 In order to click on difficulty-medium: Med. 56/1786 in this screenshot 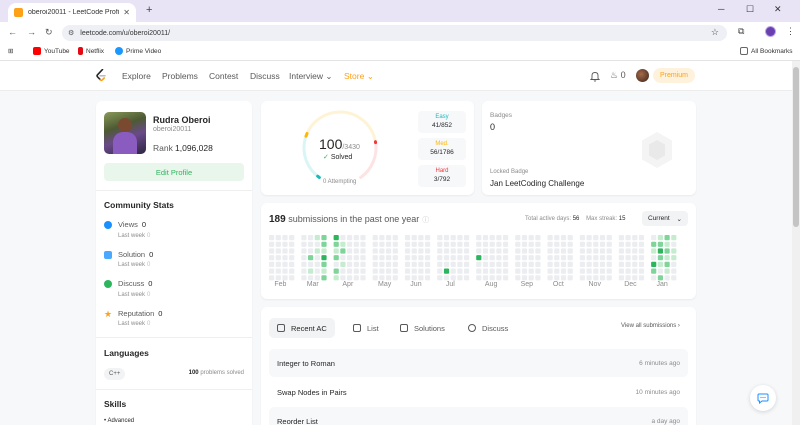, I will do `click(442, 149)`.